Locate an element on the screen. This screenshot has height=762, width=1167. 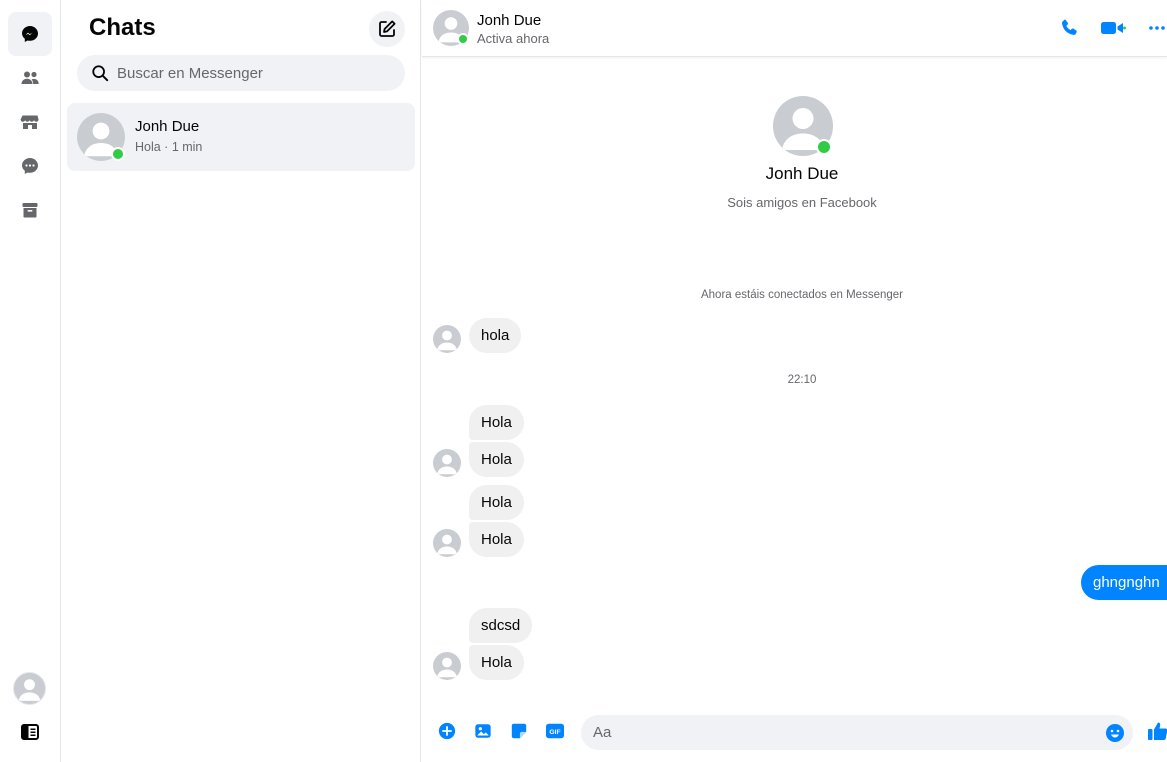
chat-bubble-icon is located at coordinates (30, 34).